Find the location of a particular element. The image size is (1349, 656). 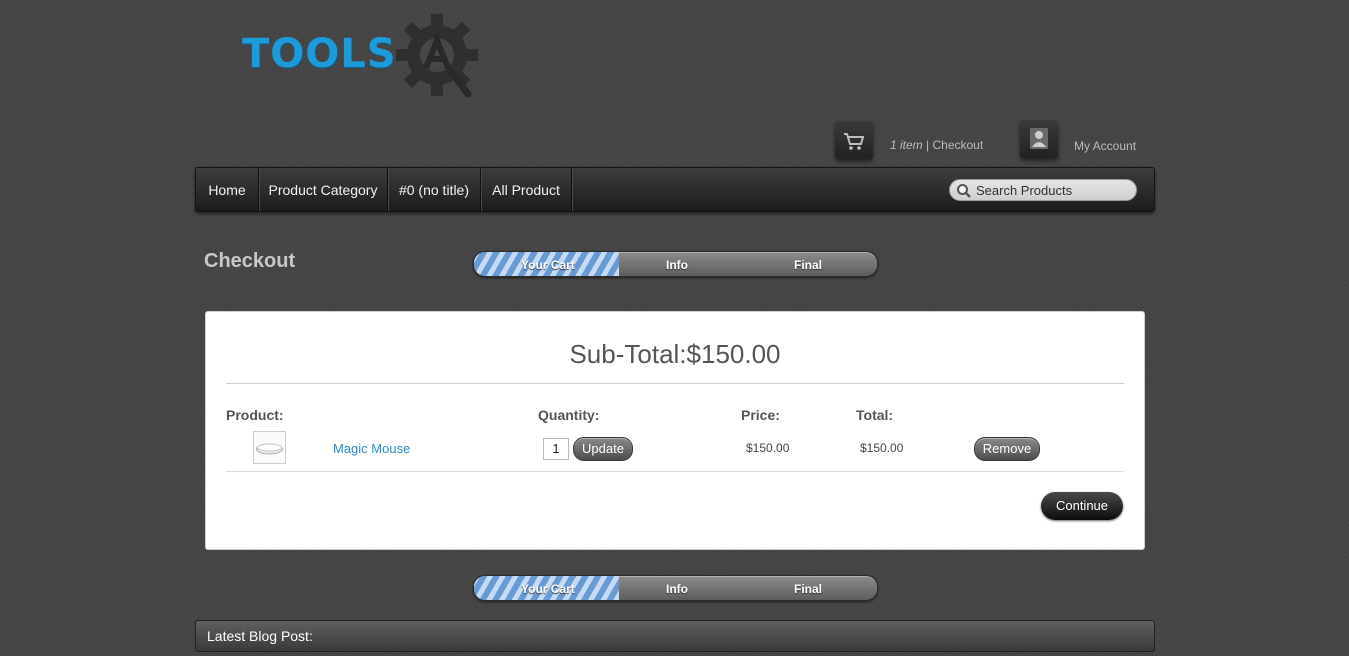

cart-item-count: 1 item is located at coordinates (906, 145).